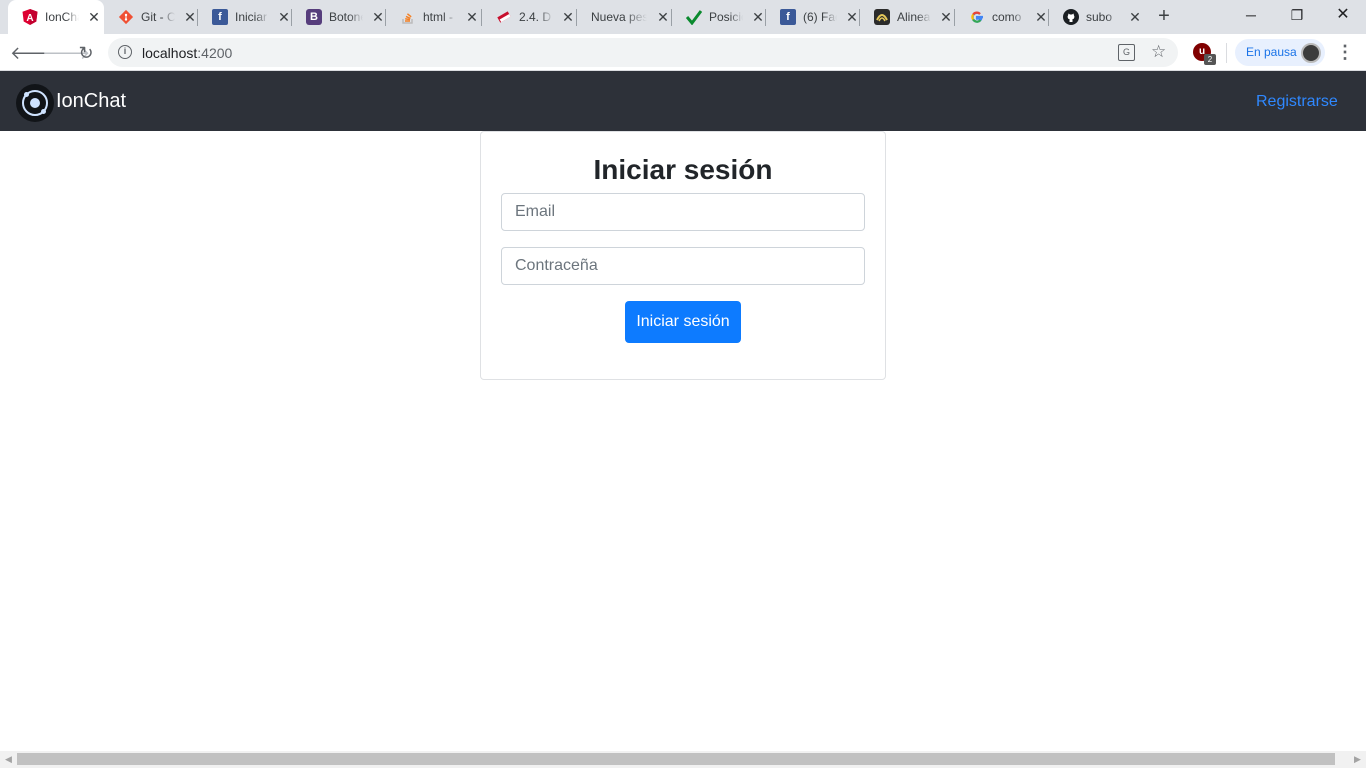 The height and width of the screenshot is (768, 1366). What do you see at coordinates (683, 322) in the screenshot?
I see `login-button: Iniciar sesión` at bounding box center [683, 322].